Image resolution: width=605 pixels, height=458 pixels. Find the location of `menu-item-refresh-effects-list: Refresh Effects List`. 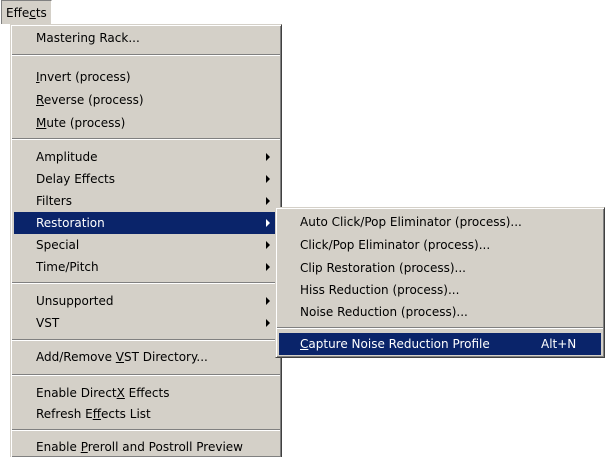

menu-item-refresh-effects-list: Refresh Effects List is located at coordinates (146, 414).